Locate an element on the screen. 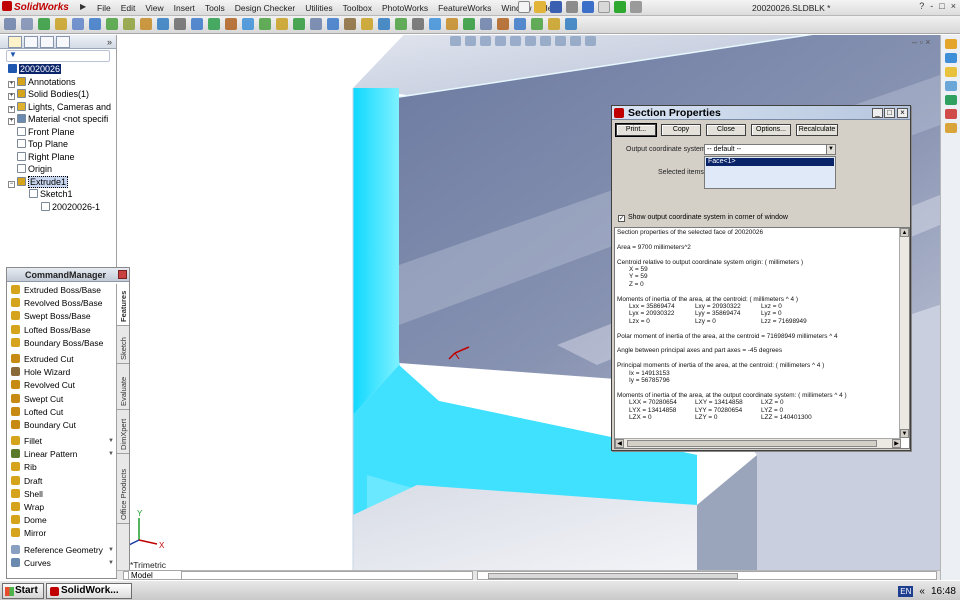 This screenshot has width=960, height=600. cm-draft-button: Draft is located at coordinates (61, 481).